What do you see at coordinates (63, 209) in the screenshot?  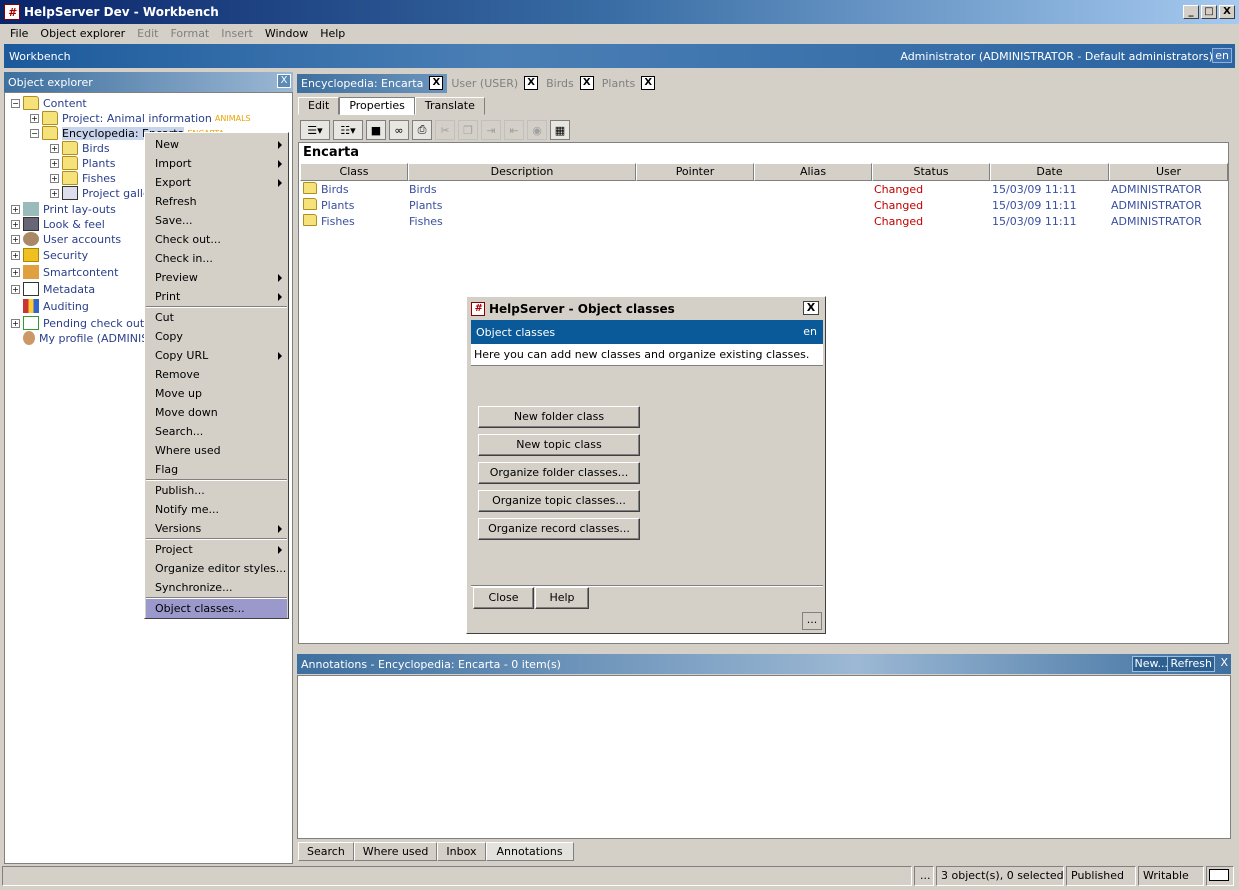 I see `tree-item-print-layouts: + Print lay-outs` at bounding box center [63, 209].